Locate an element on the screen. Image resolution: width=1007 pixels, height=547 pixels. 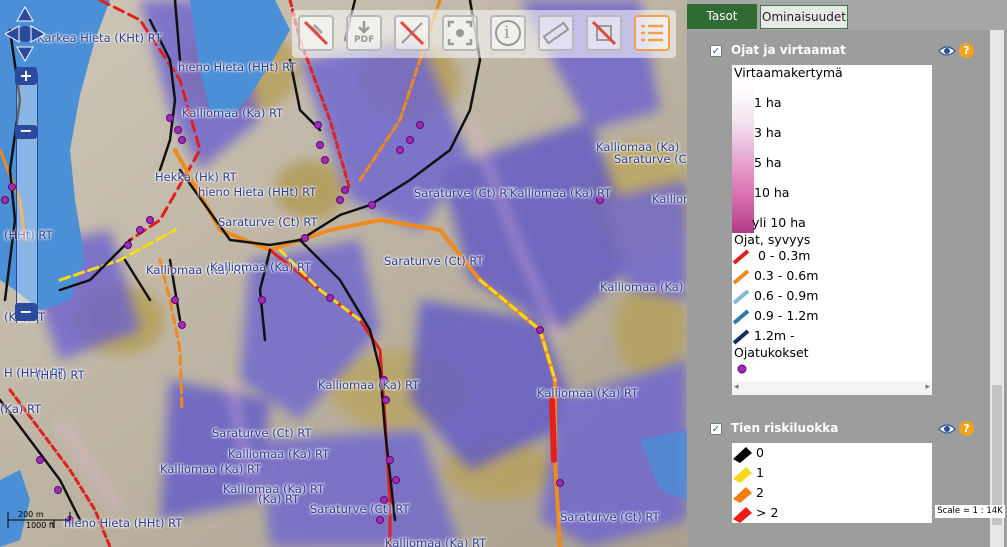
tool-area-off is located at coordinates (604, 33).